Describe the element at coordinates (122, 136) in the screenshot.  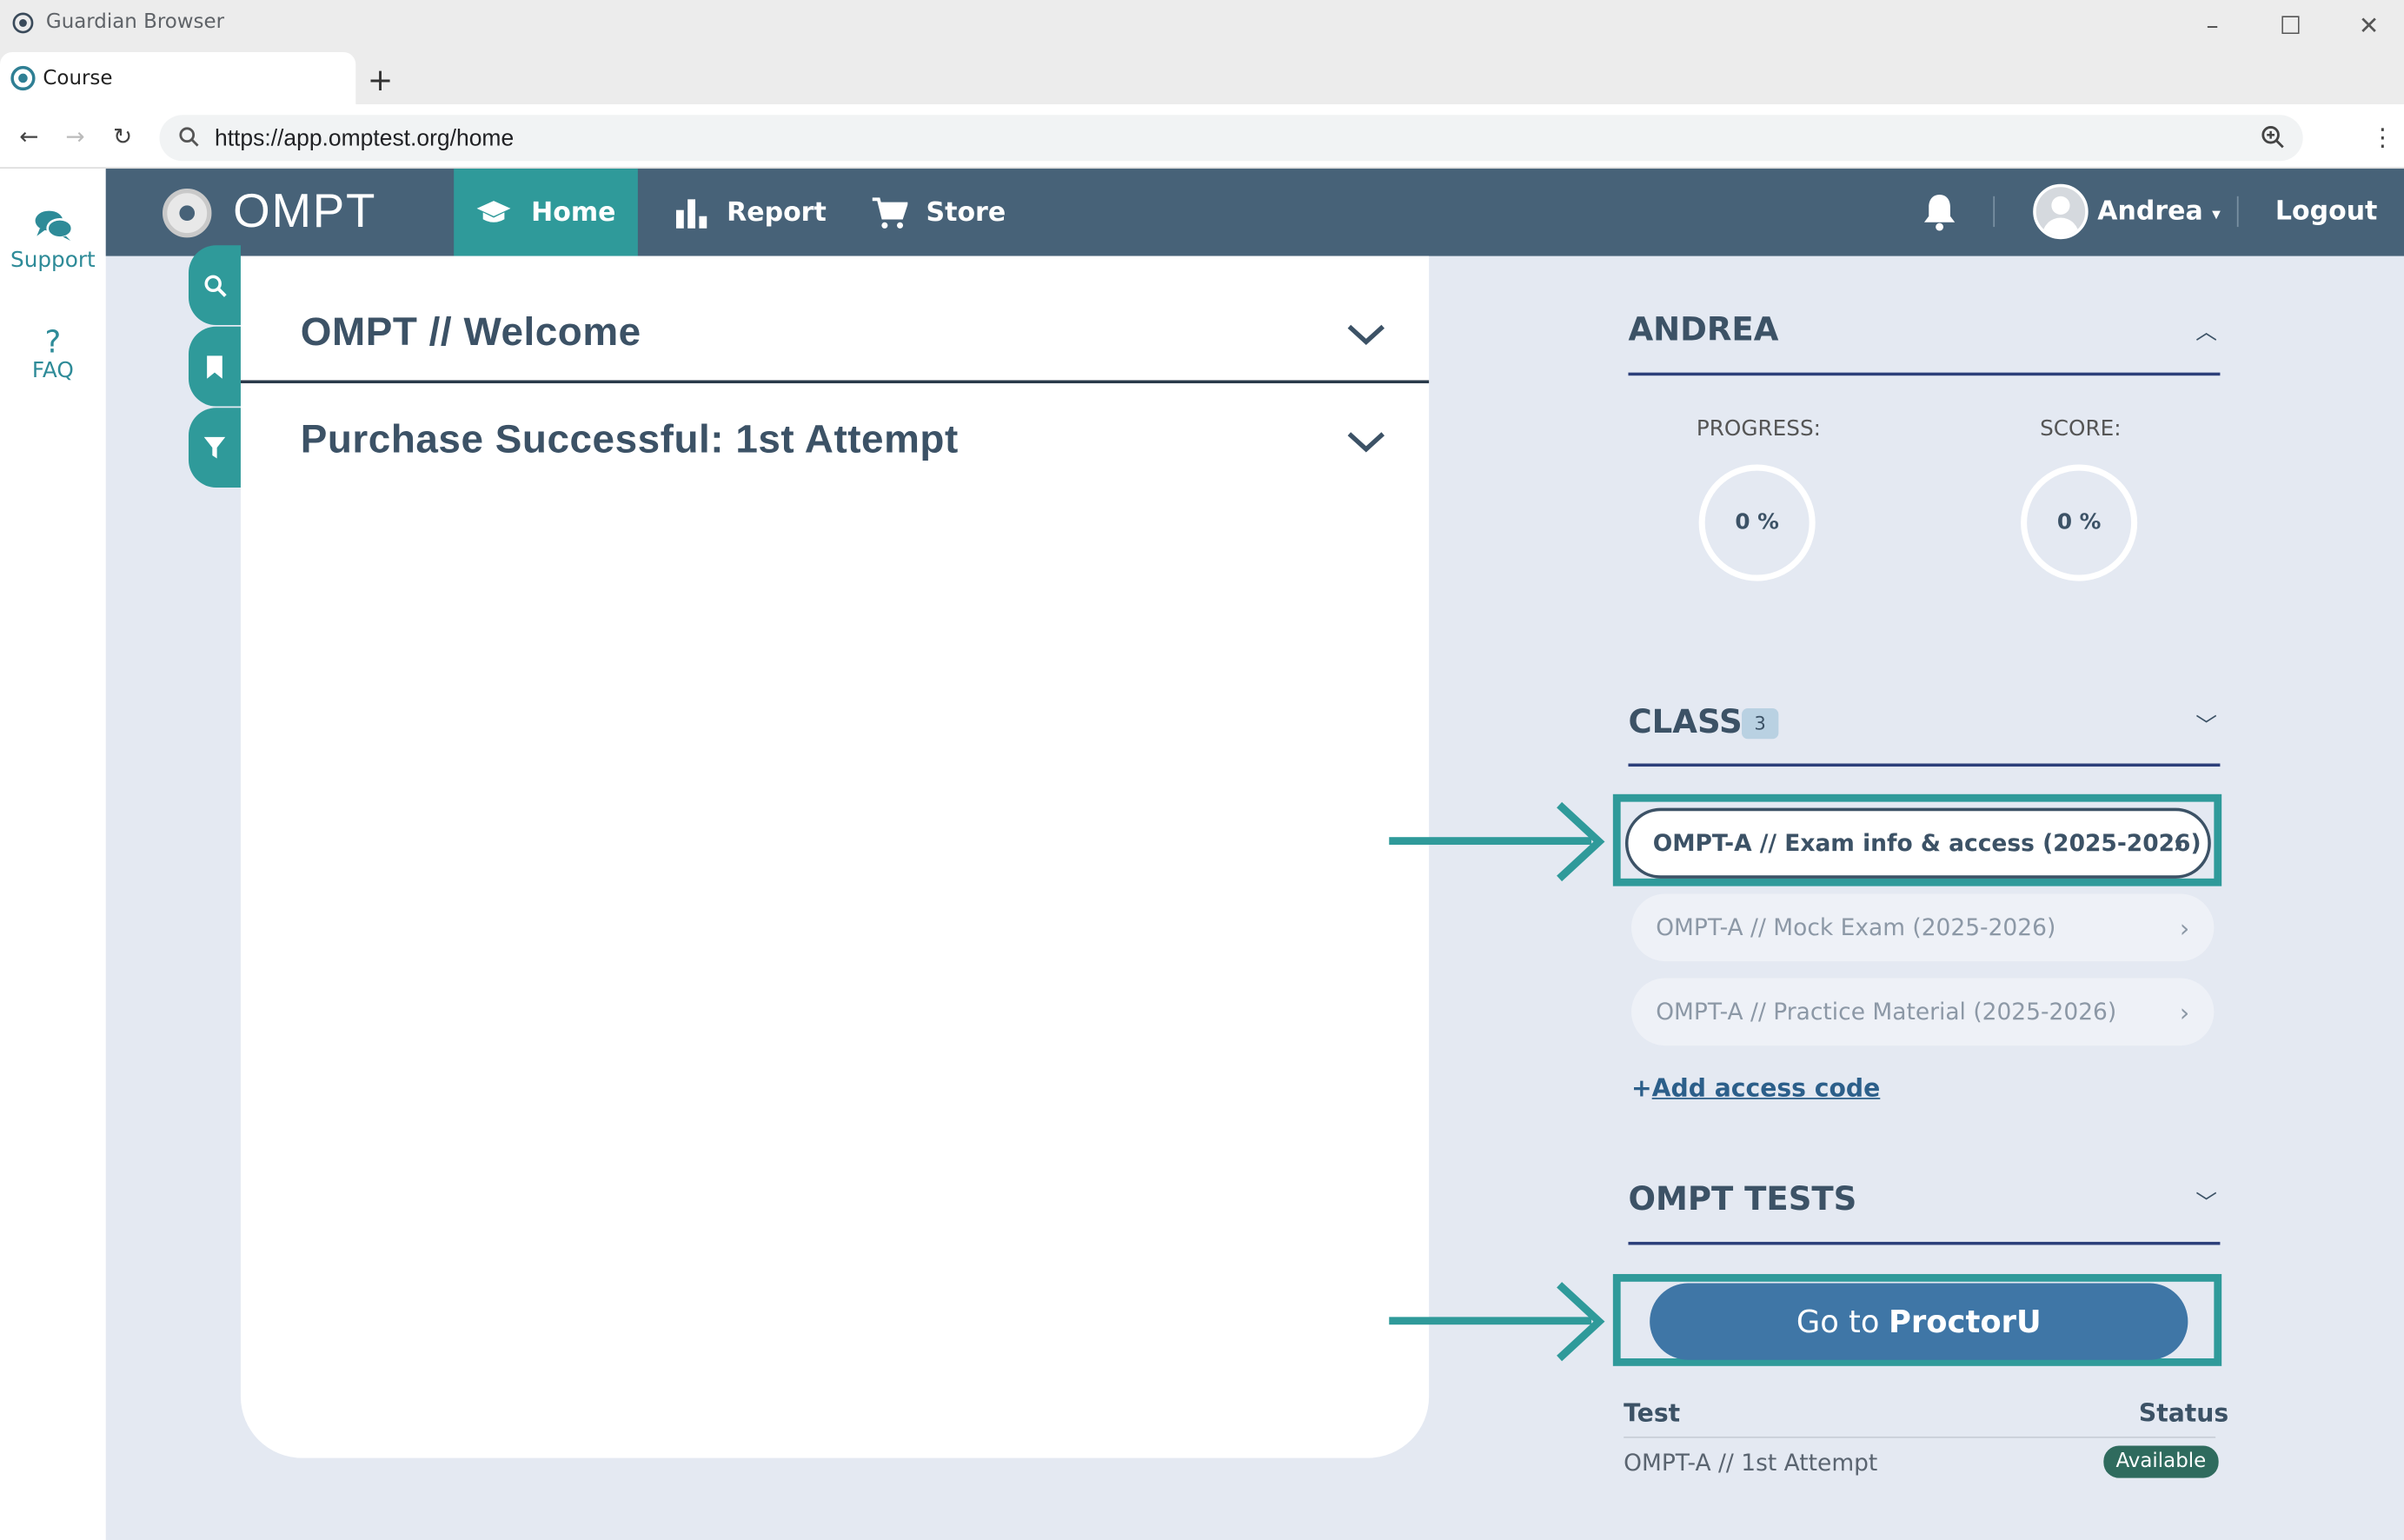
I see `reload-icon: ↻` at that location.